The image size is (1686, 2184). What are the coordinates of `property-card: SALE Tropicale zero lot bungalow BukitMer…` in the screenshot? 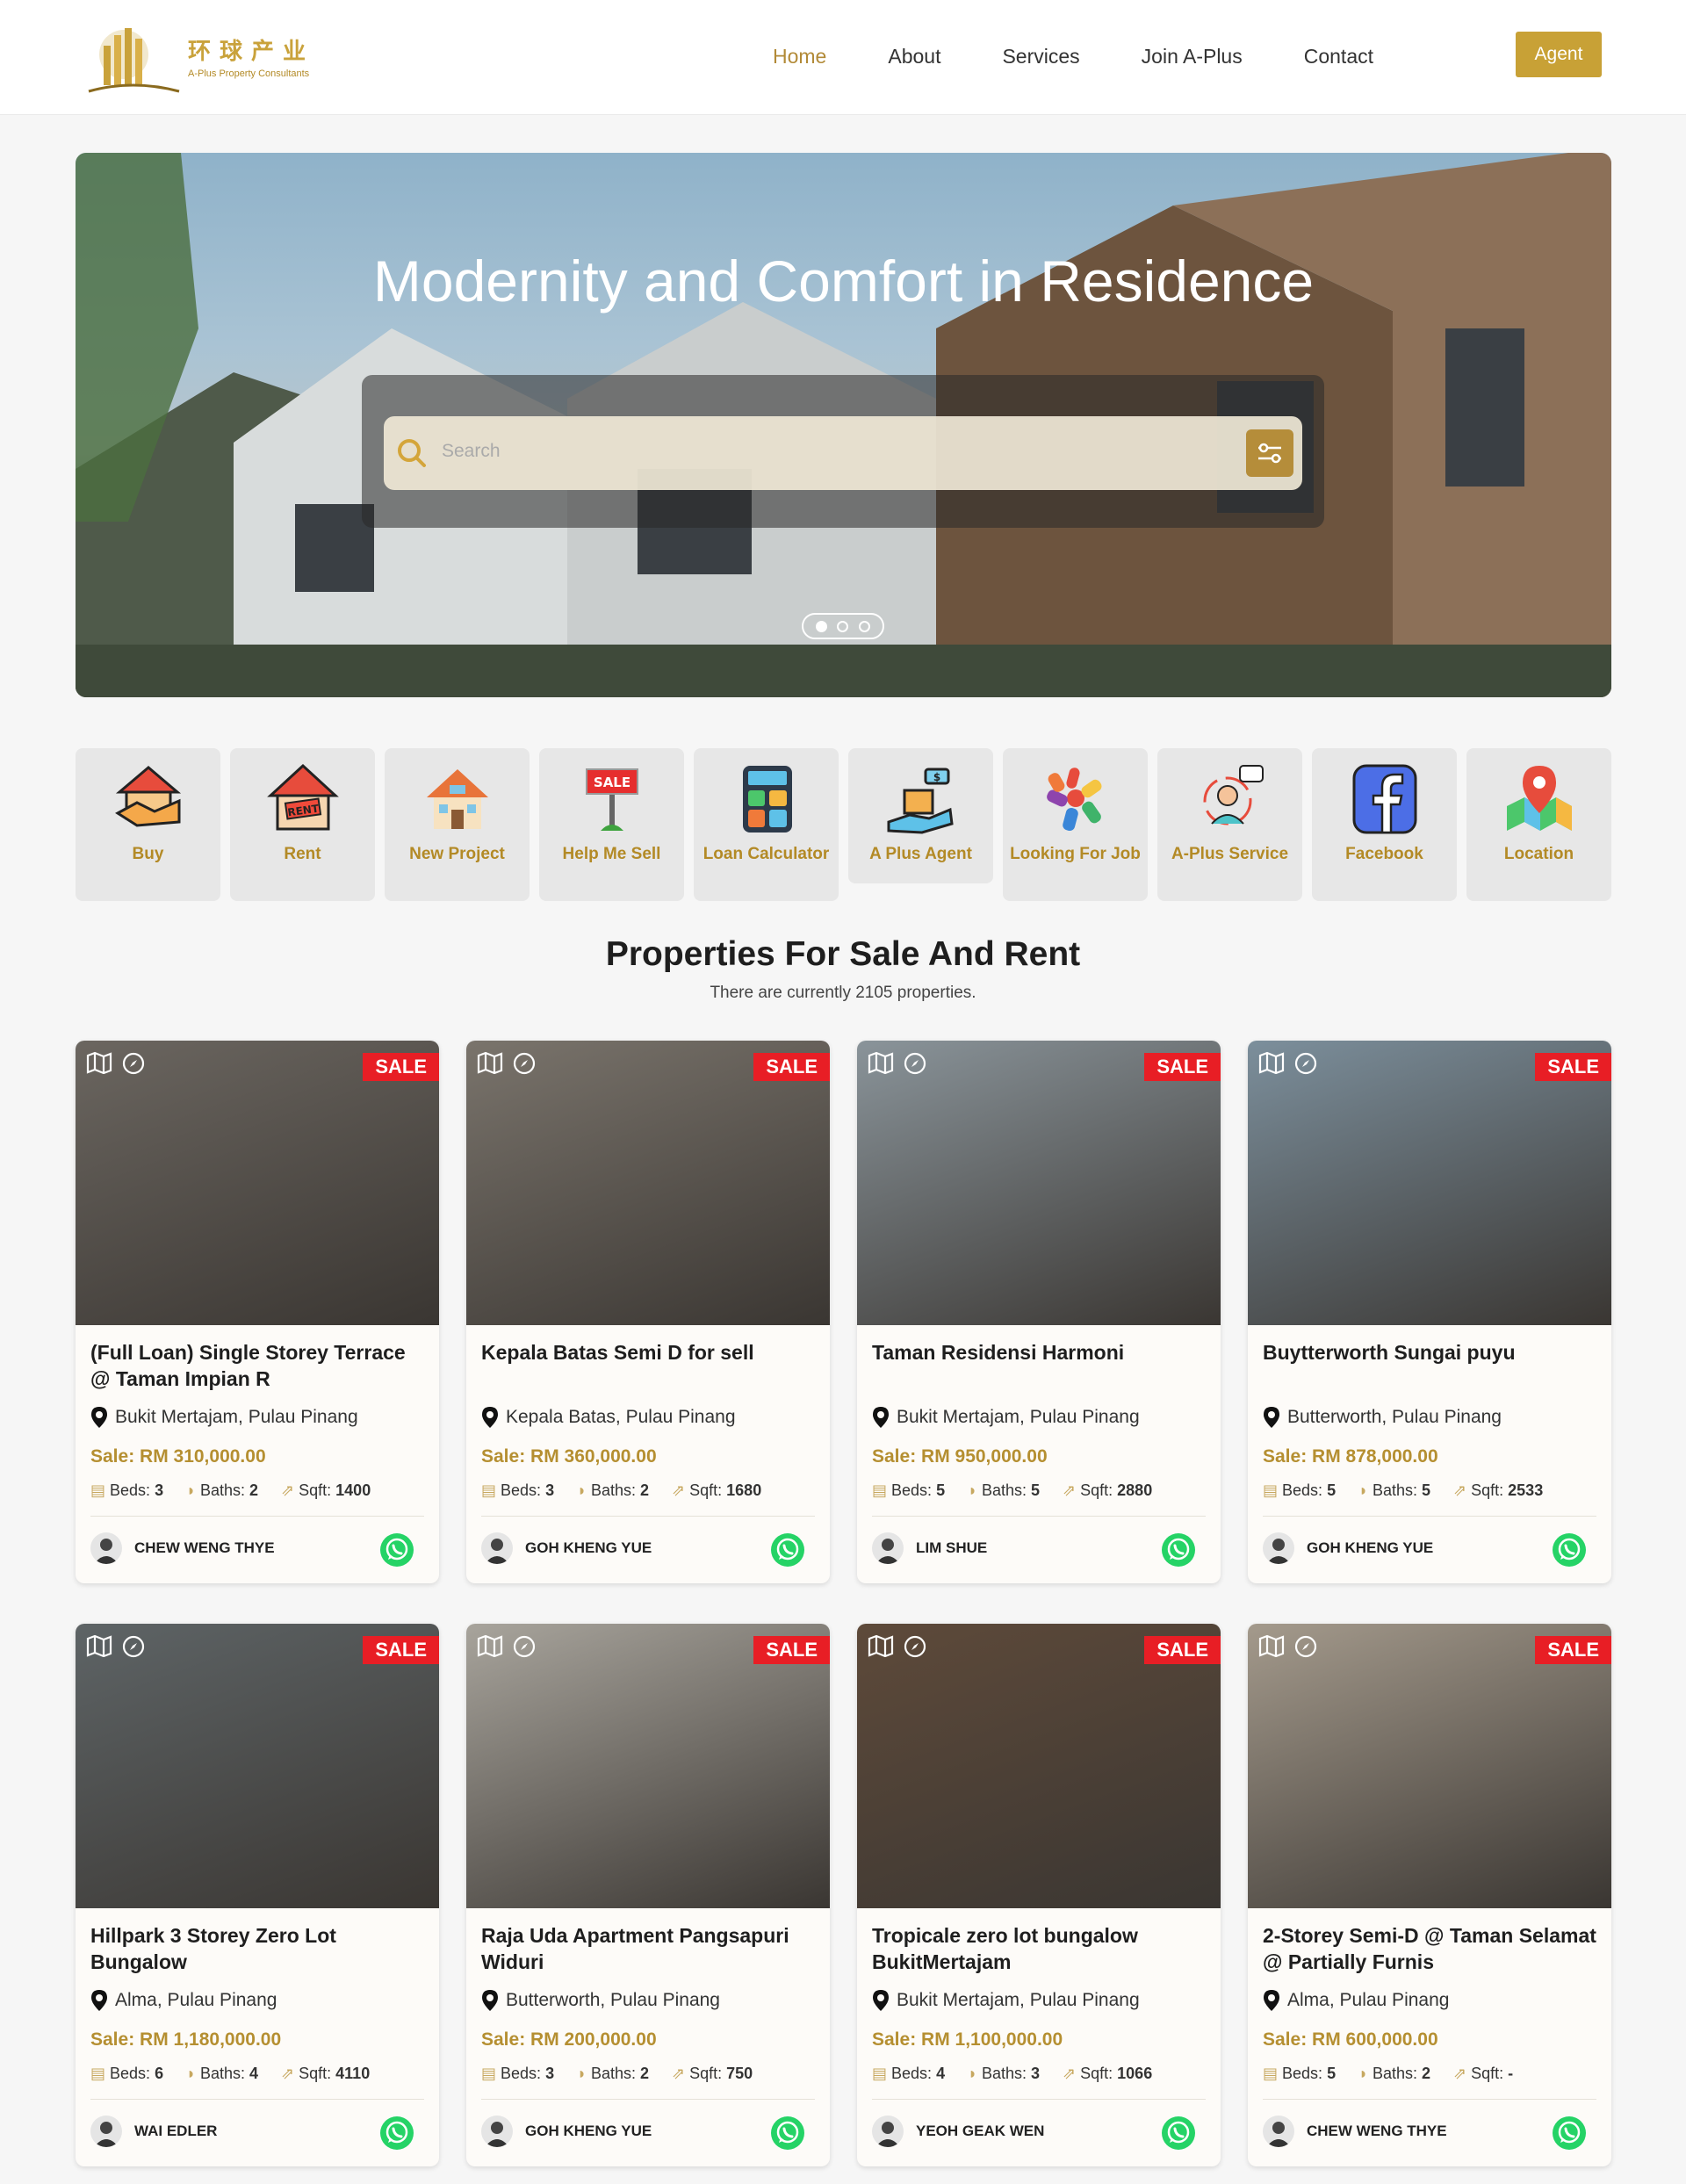 It's located at (1039, 1895).